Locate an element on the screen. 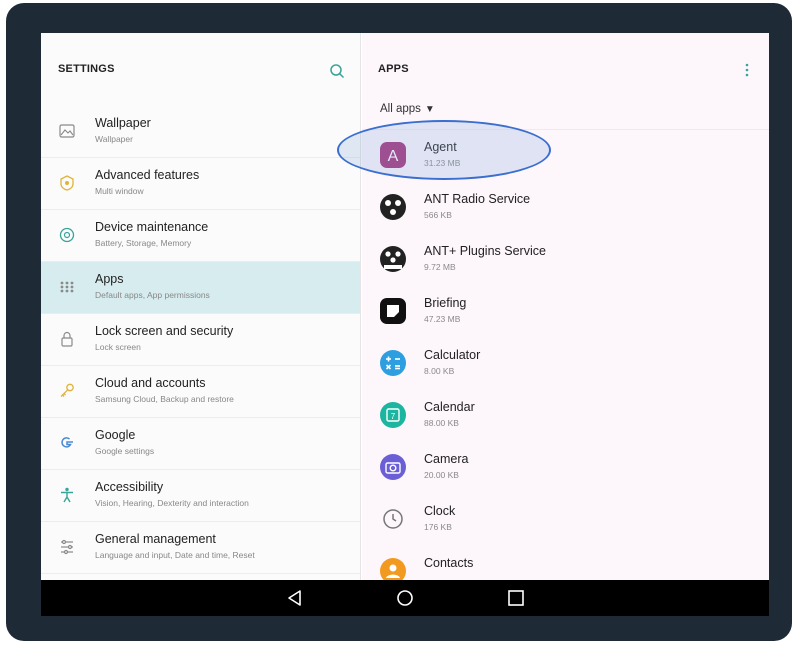  menu-item-sub: Battery, Storage, Memory is located at coordinates (143, 243).